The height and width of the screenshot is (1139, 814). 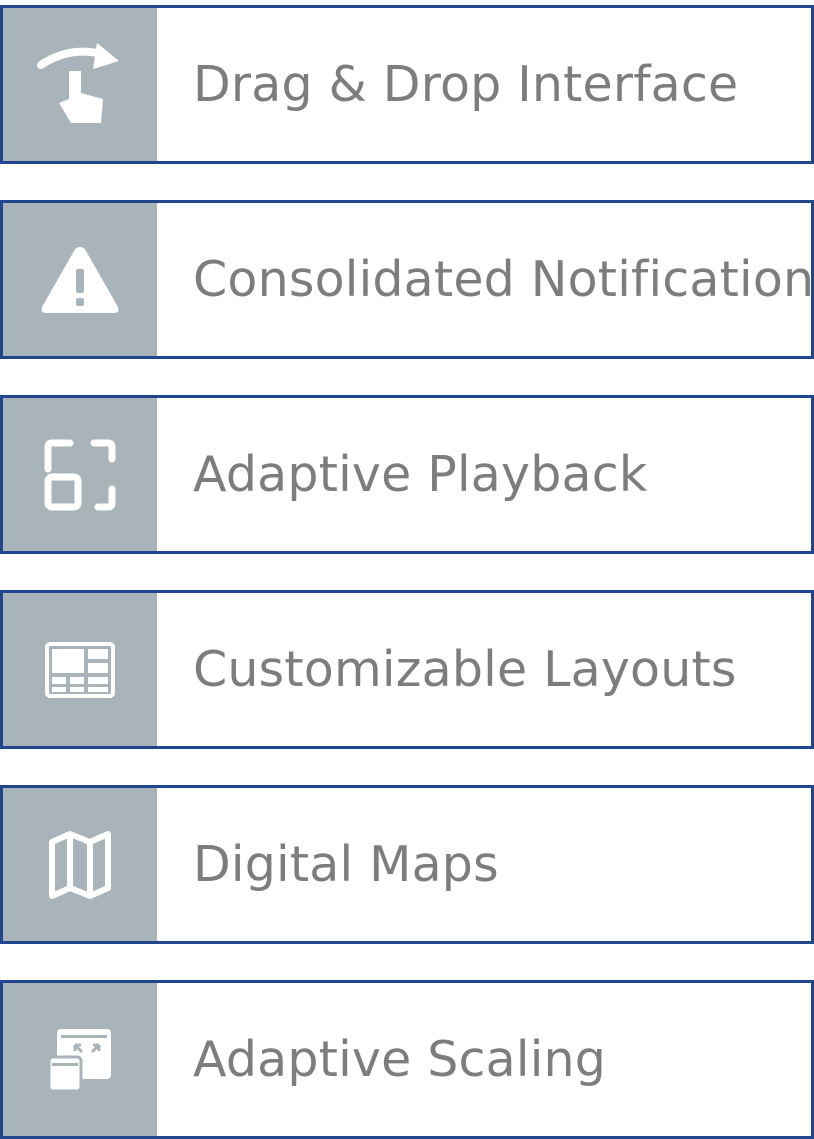 I want to click on scaling-icon, so click(x=79, y=1060).